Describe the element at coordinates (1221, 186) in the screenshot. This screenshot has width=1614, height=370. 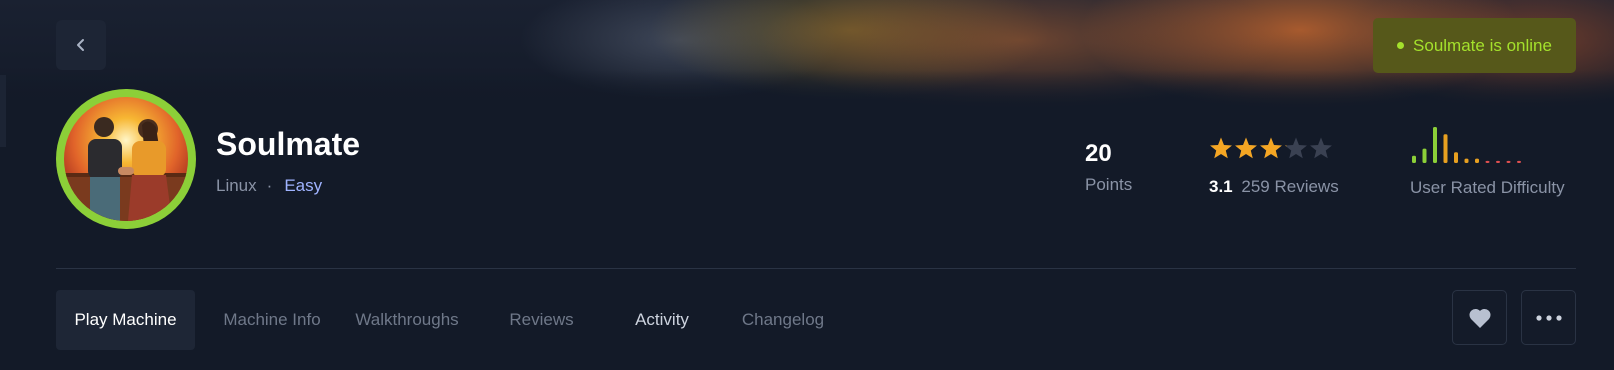
I see `rating-value: 3.1` at that location.